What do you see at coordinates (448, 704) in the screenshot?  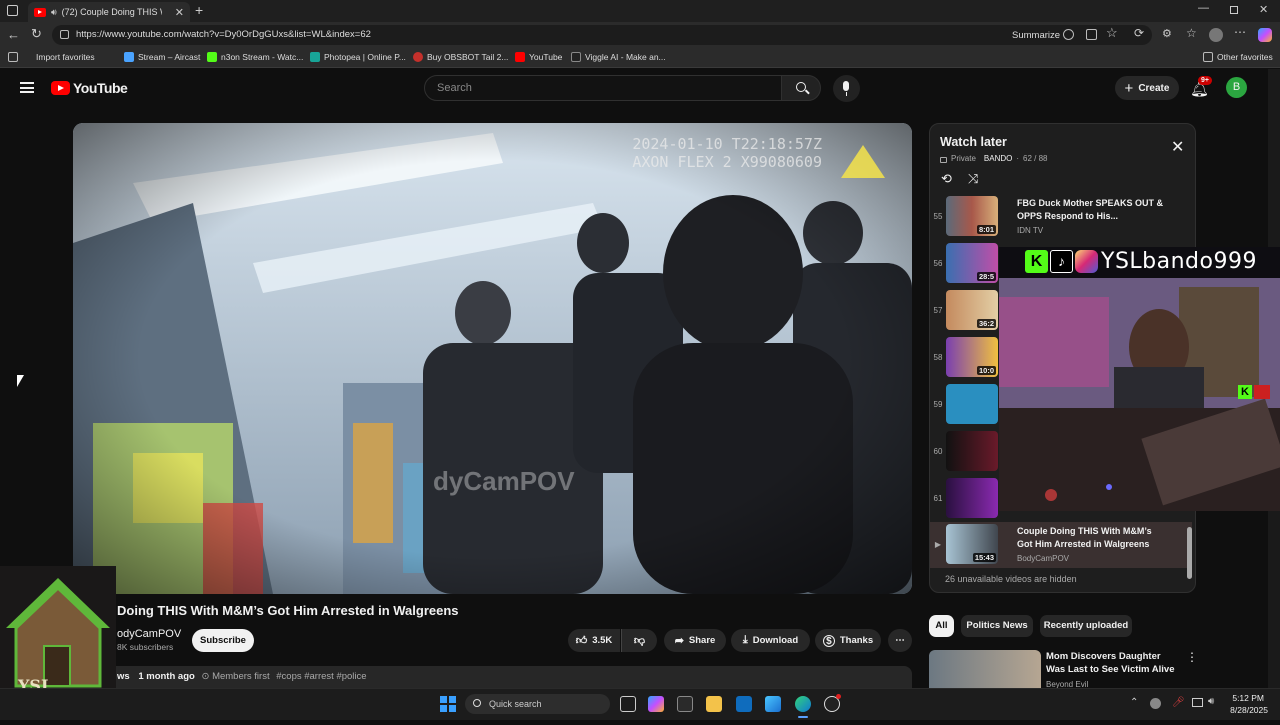 I see `start-icon` at bounding box center [448, 704].